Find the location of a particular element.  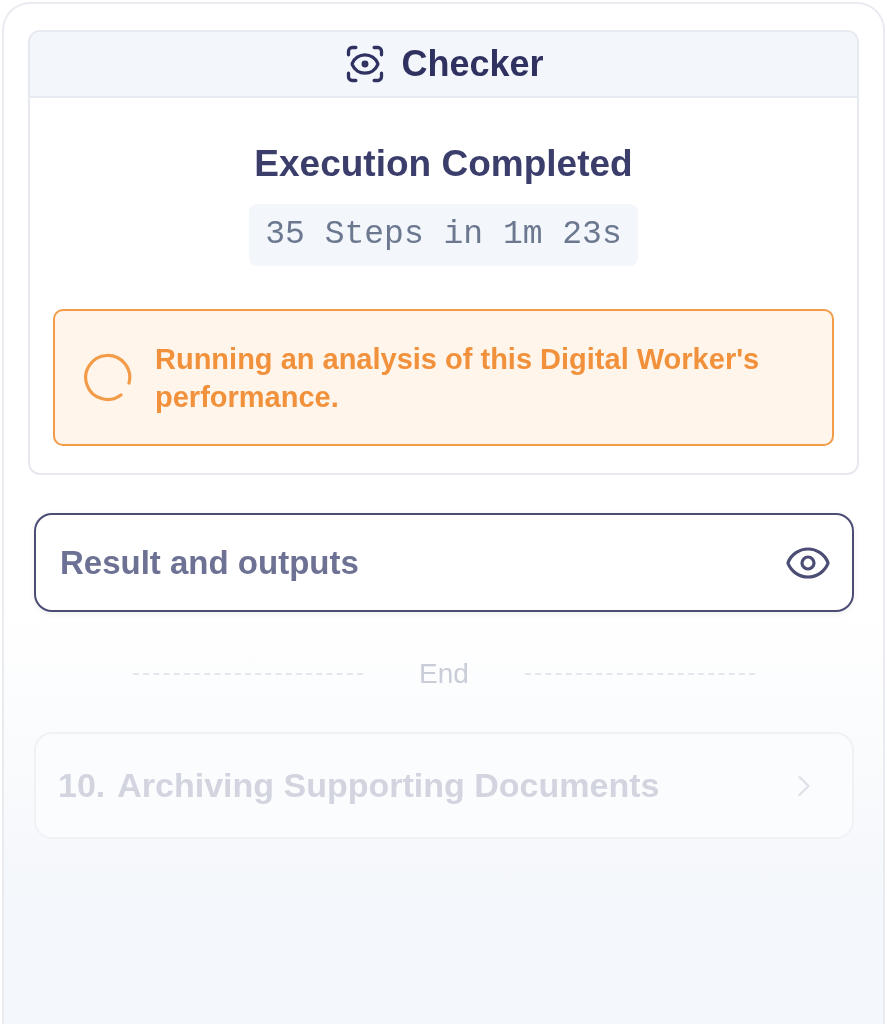

alert-message: Running an analysis of this Digital Worker's performance. is located at coordinates (458, 378).